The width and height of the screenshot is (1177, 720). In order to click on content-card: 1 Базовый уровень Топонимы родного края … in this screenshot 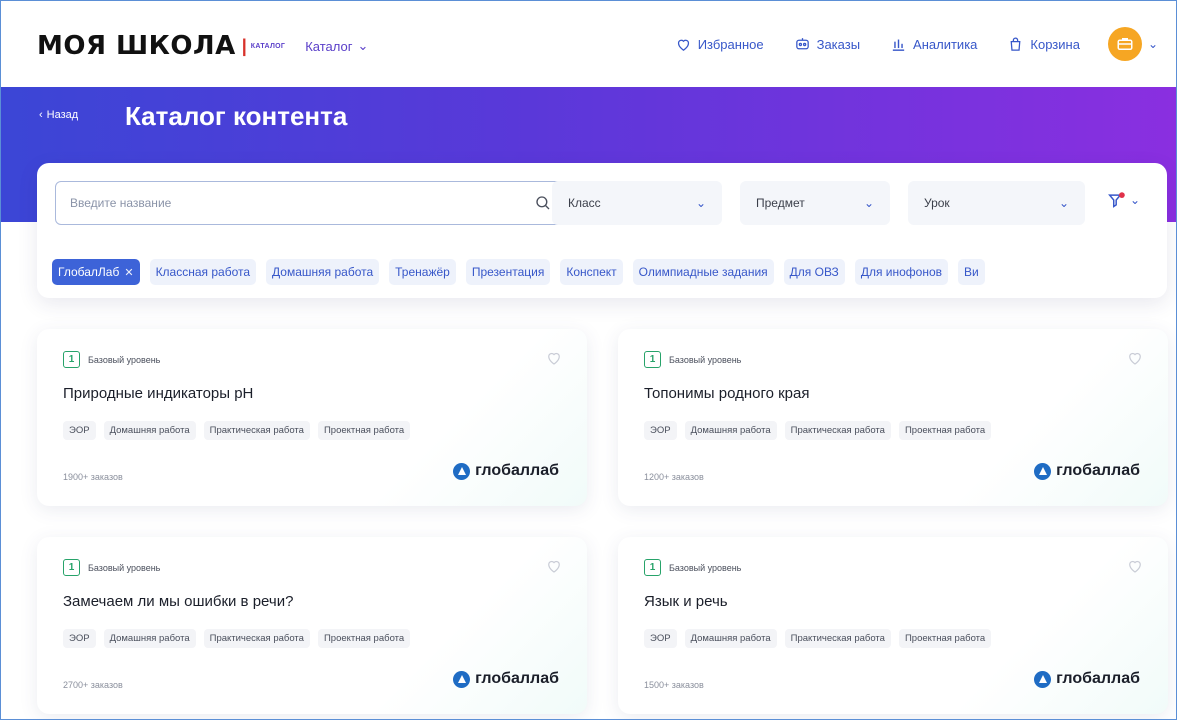, I will do `click(893, 417)`.